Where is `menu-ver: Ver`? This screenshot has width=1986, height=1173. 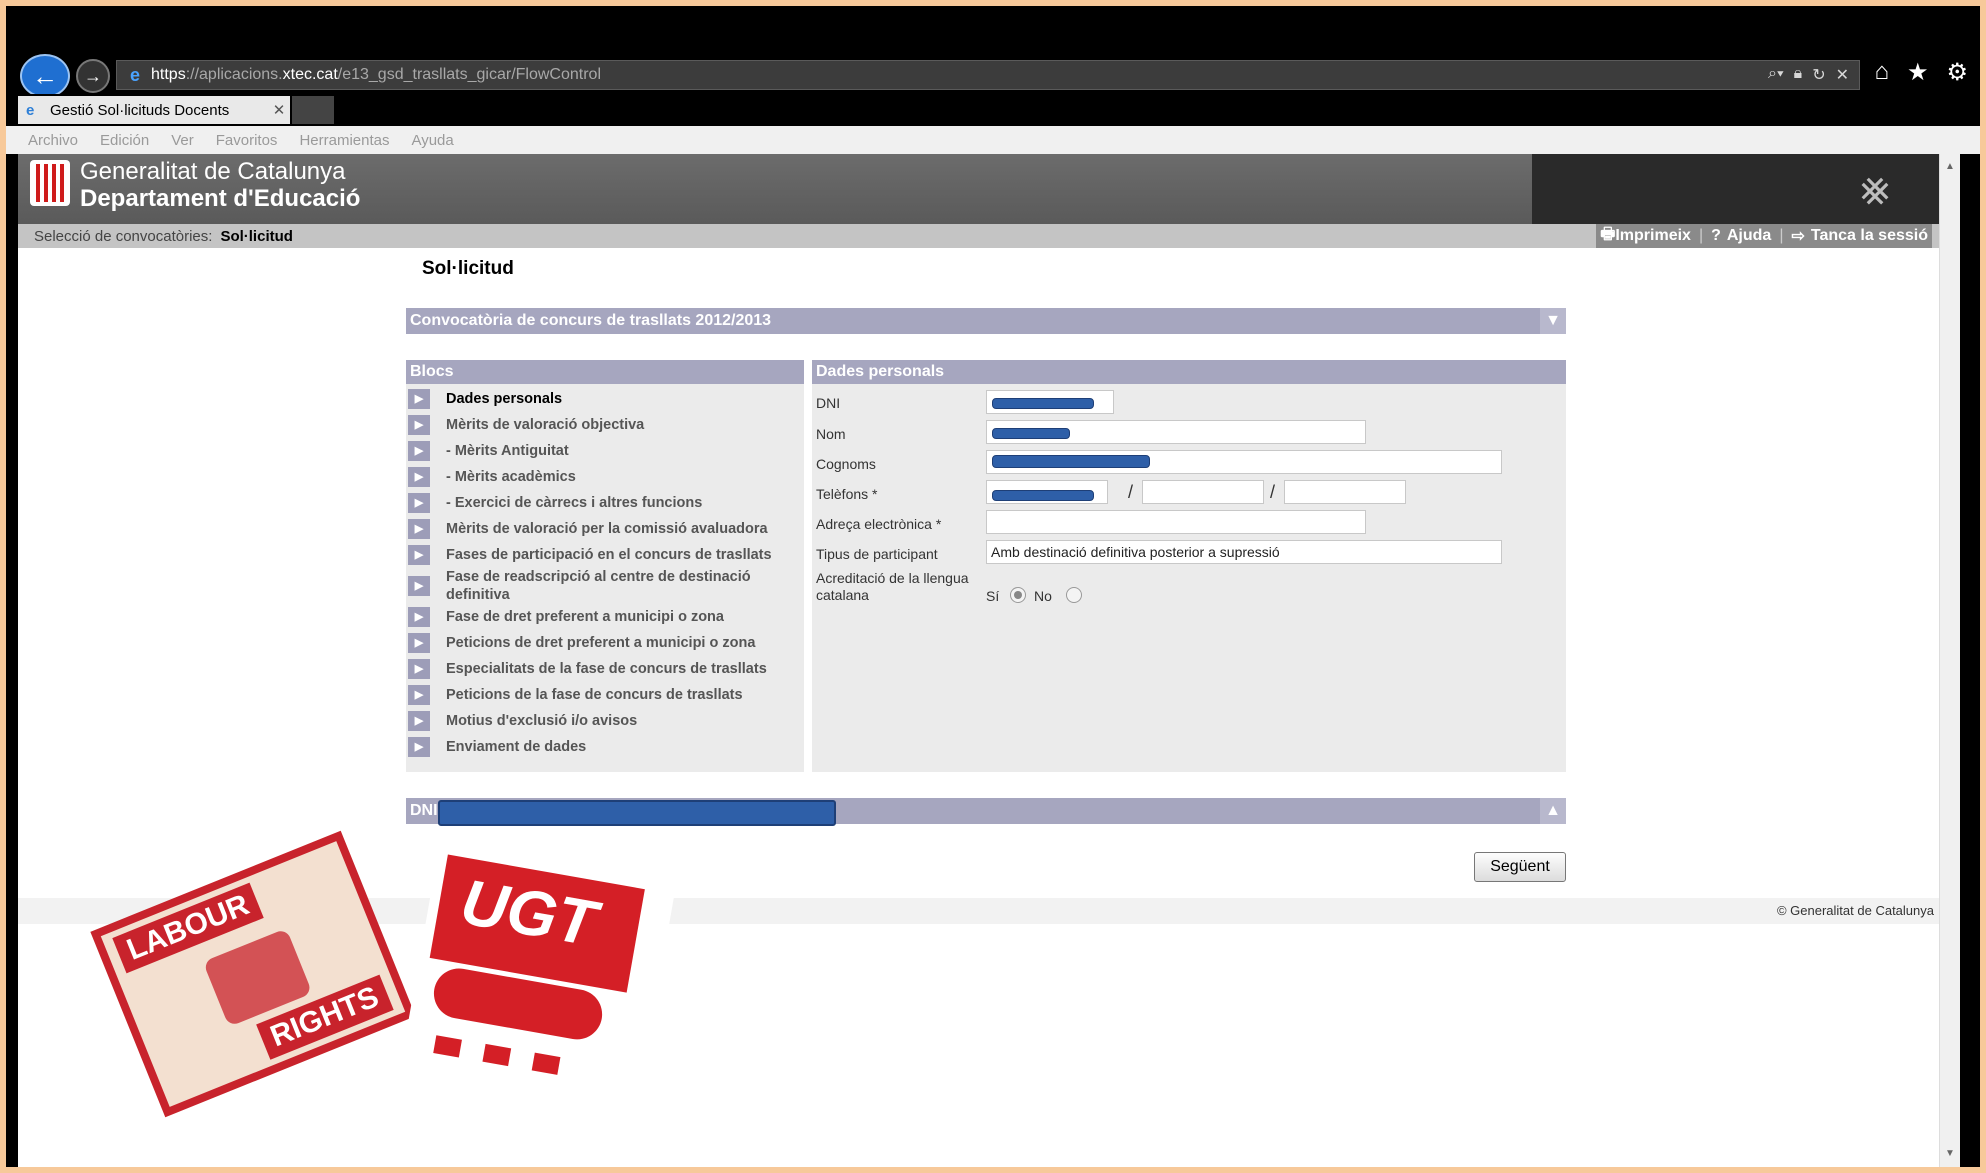 menu-ver: Ver is located at coordinates (182, 140).